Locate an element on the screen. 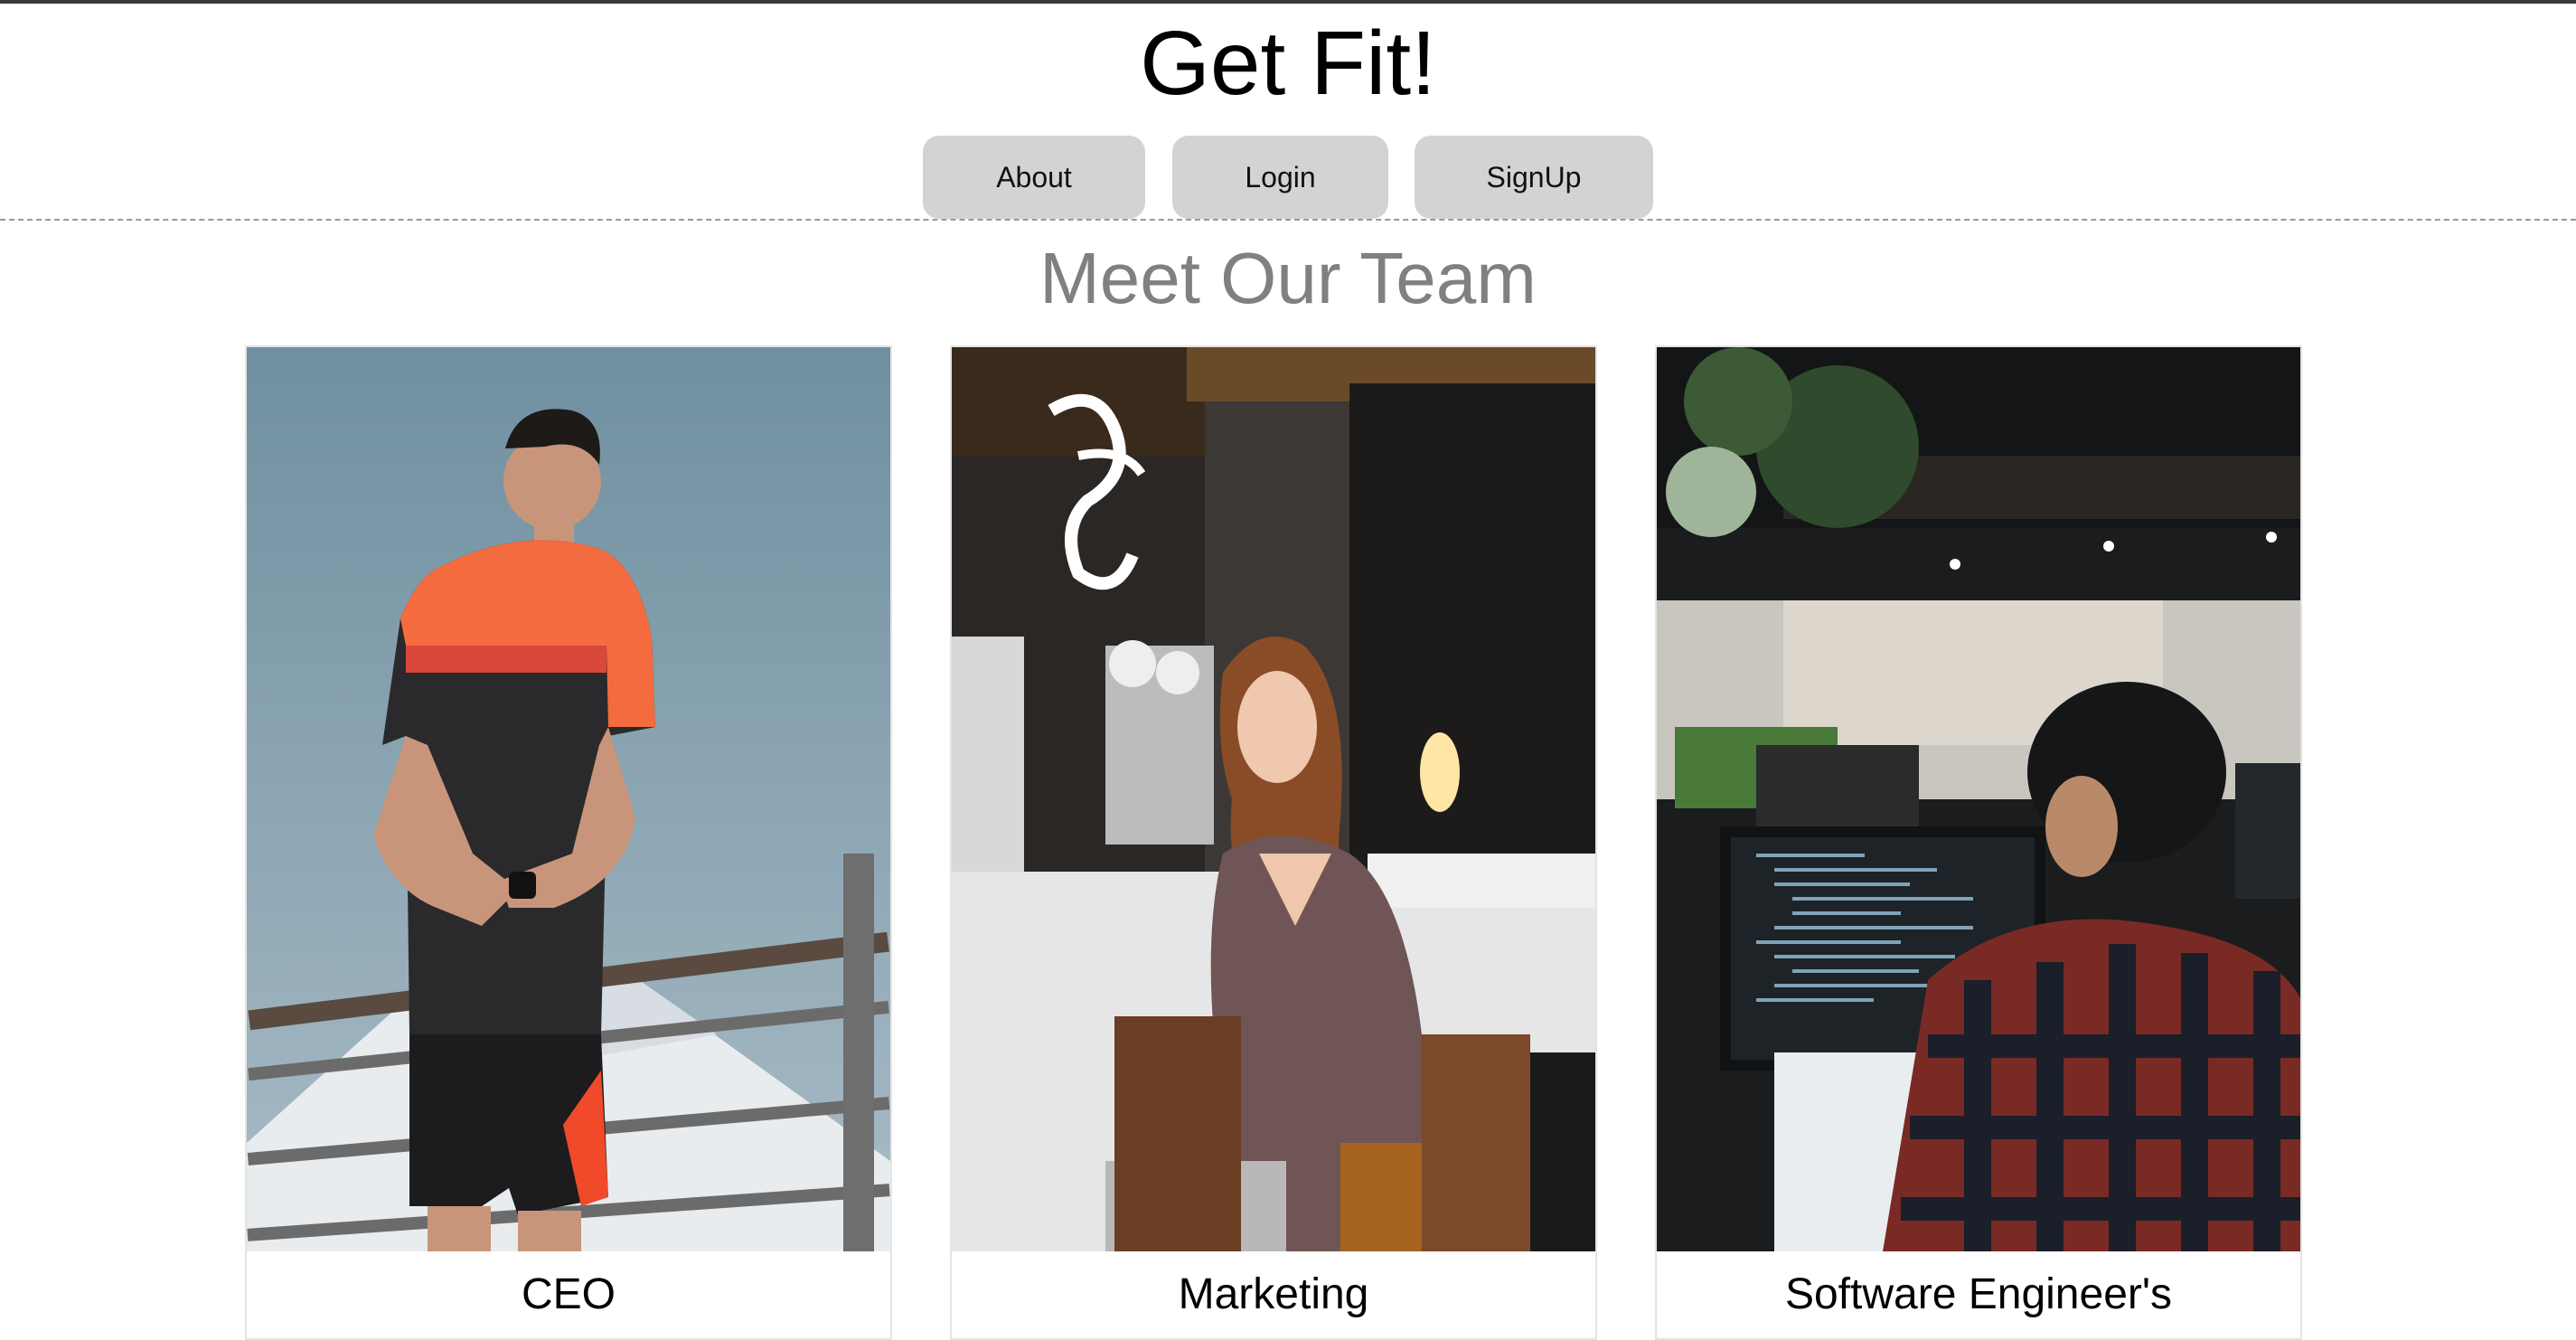  member-role: Marketing is located at coordinates (1274, 1294).